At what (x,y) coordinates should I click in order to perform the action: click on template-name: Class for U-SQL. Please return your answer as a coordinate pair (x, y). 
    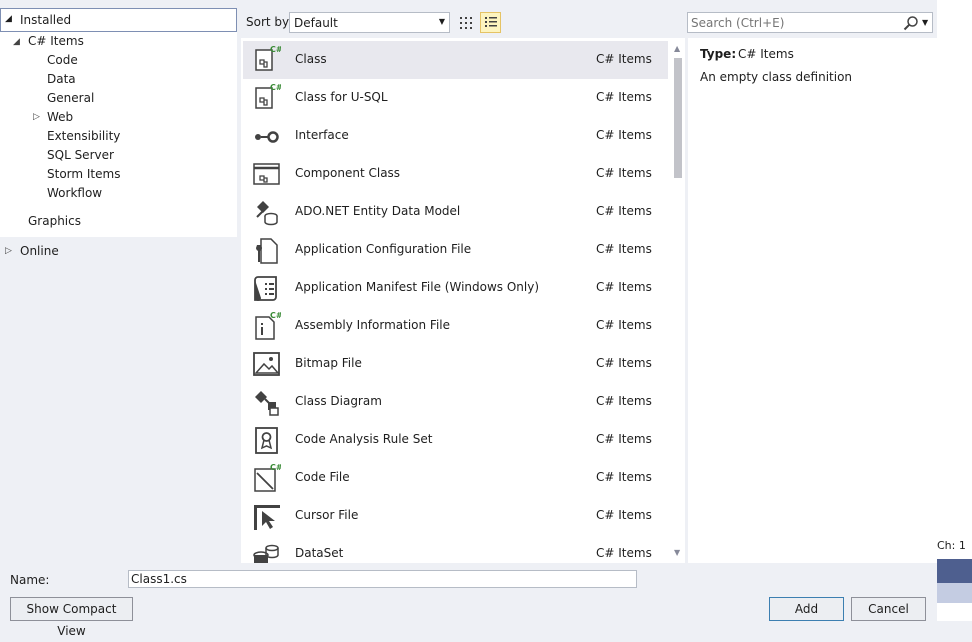
    Looking at the image, I should click on (341, 97).